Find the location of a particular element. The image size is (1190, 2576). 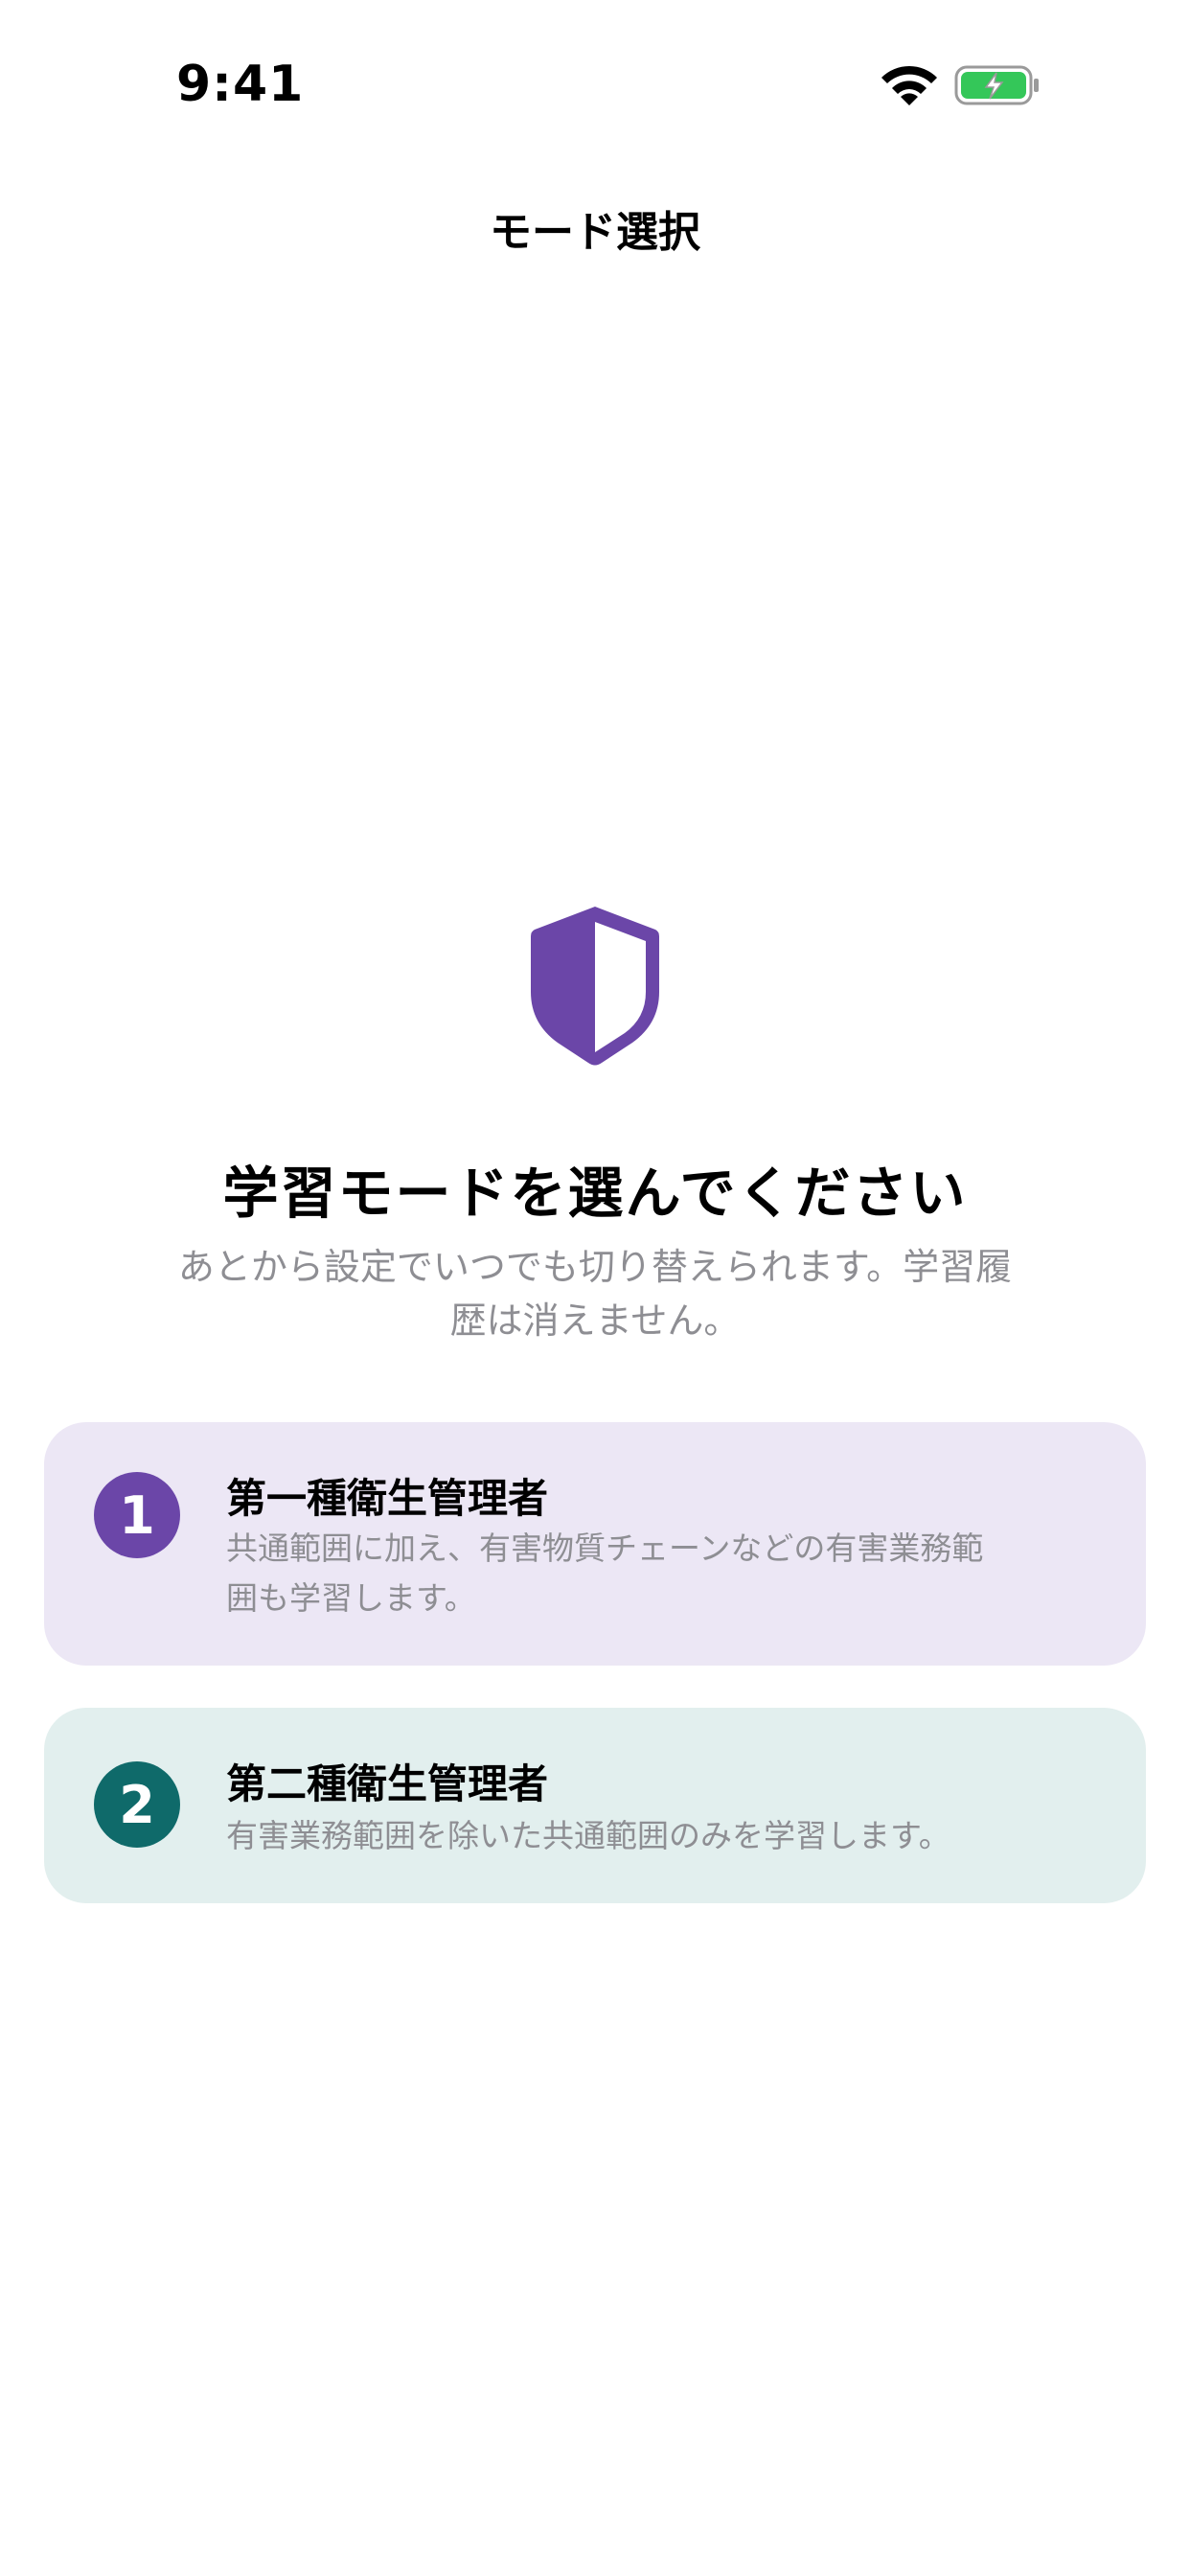

status-bar: 9:41 is located at coordinates (595, 86).